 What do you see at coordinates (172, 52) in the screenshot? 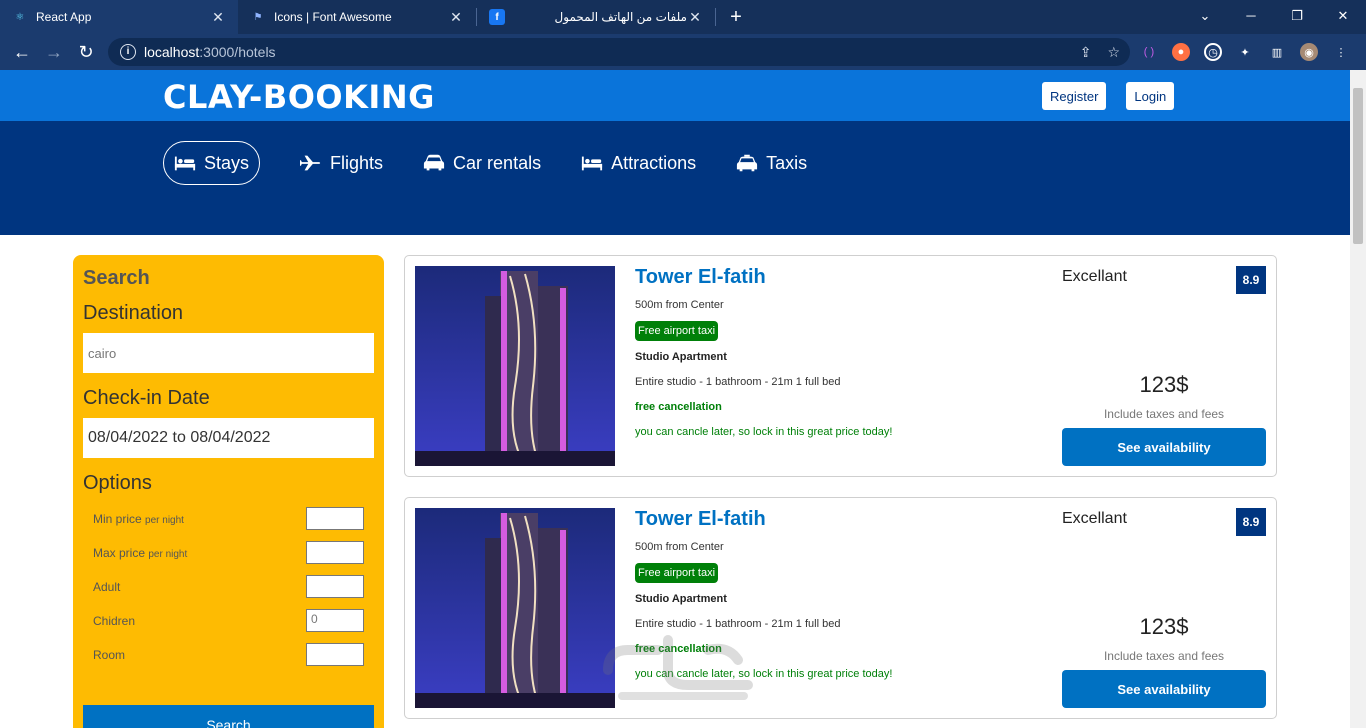
I see `url-host: localhost` at bounding box center [172, 52].